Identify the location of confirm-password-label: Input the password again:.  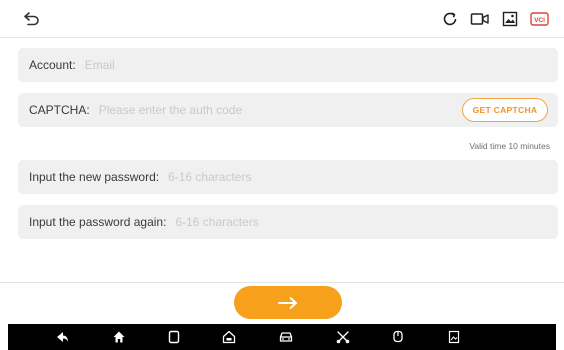
(98, 222).